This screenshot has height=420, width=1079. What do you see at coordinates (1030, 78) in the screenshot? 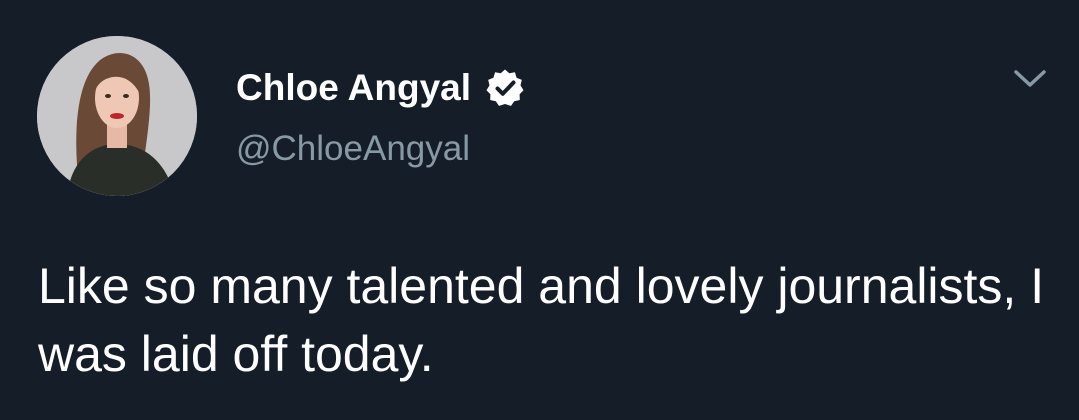
I see `chevron-down-icon` at bounding box center [1030, 78].